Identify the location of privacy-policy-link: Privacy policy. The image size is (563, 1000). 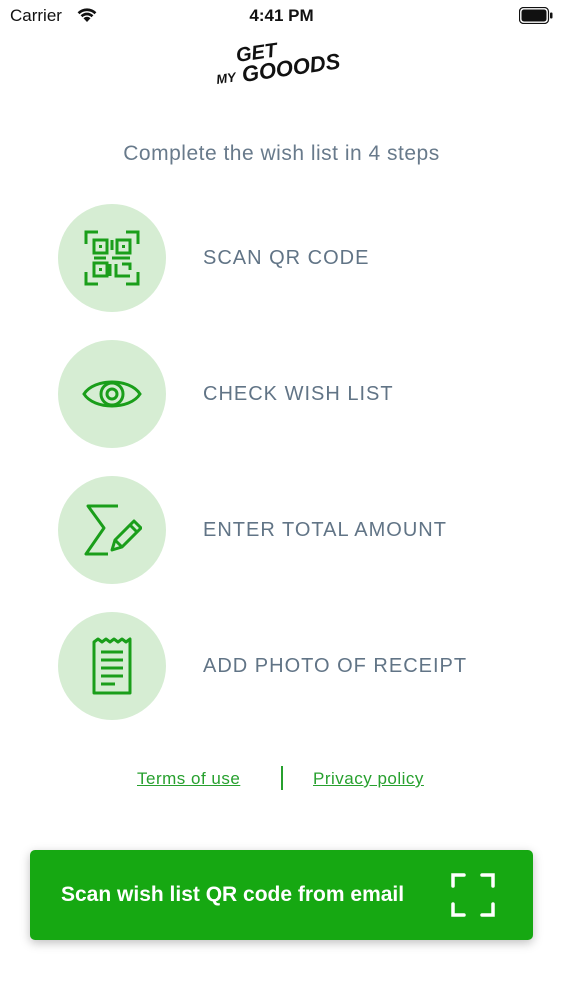
(368, 779).